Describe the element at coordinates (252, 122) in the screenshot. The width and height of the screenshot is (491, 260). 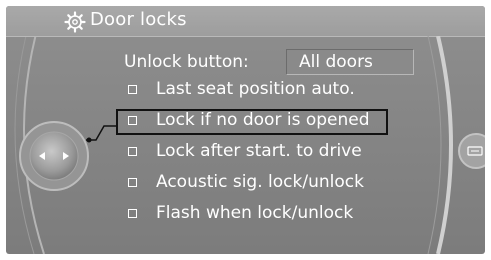
I see `selection-highlight` at that location.